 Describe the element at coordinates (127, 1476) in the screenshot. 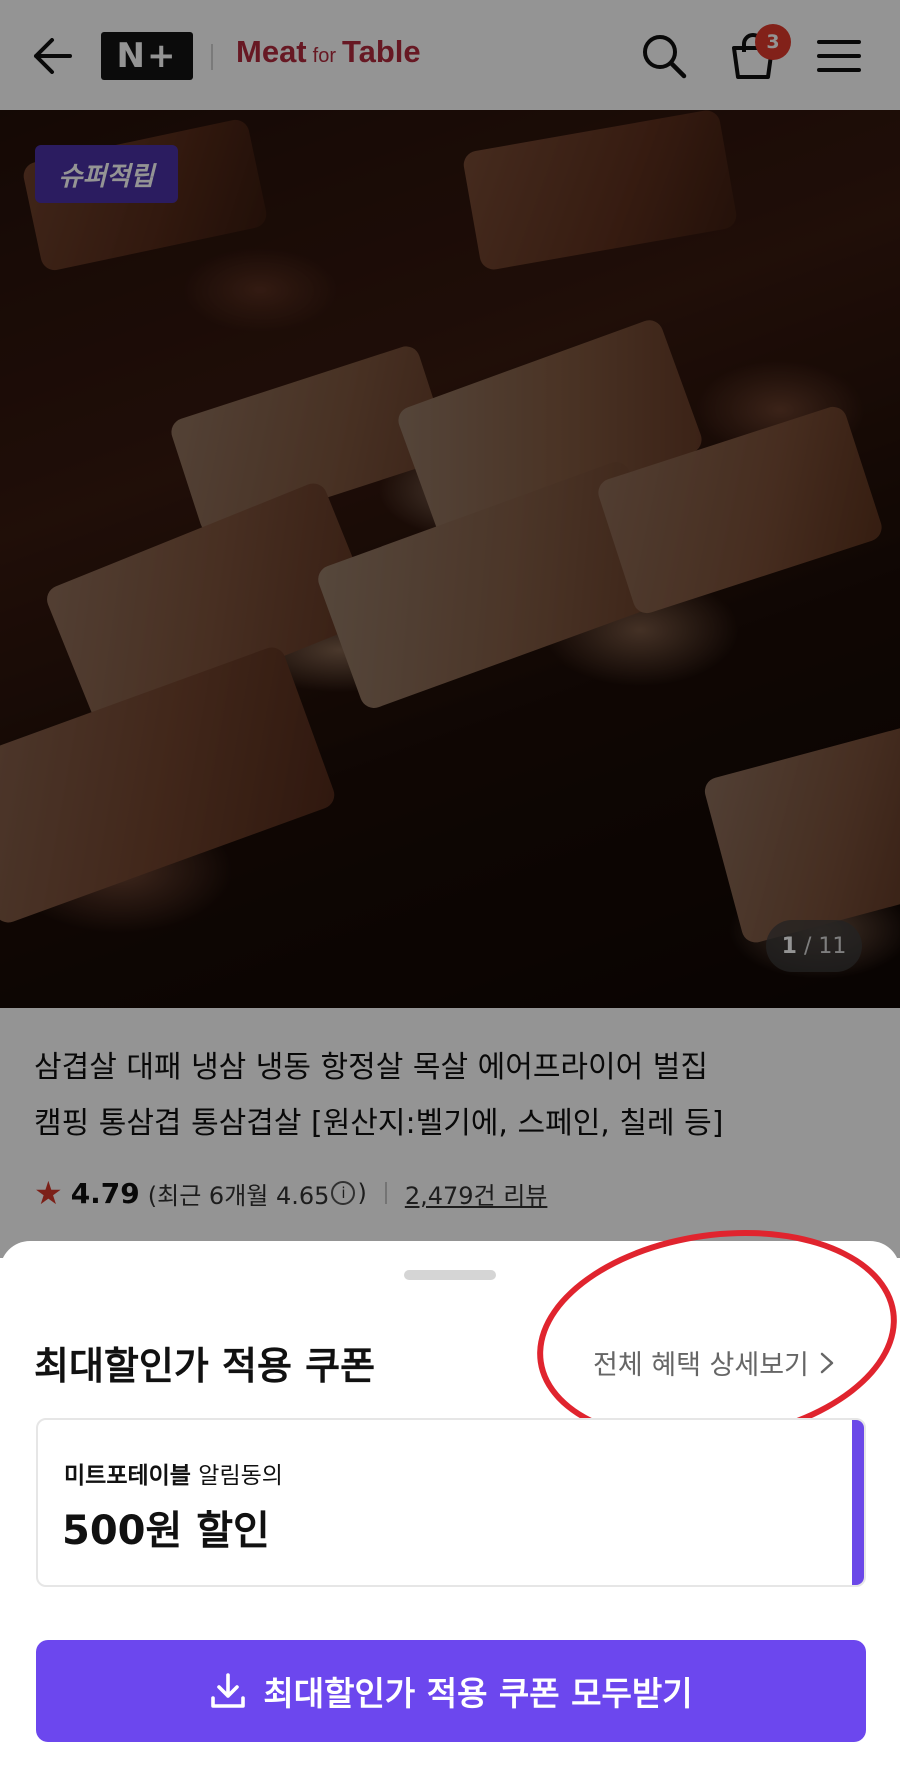

I see `coupon-store-name: 미트포테이블` at that location.